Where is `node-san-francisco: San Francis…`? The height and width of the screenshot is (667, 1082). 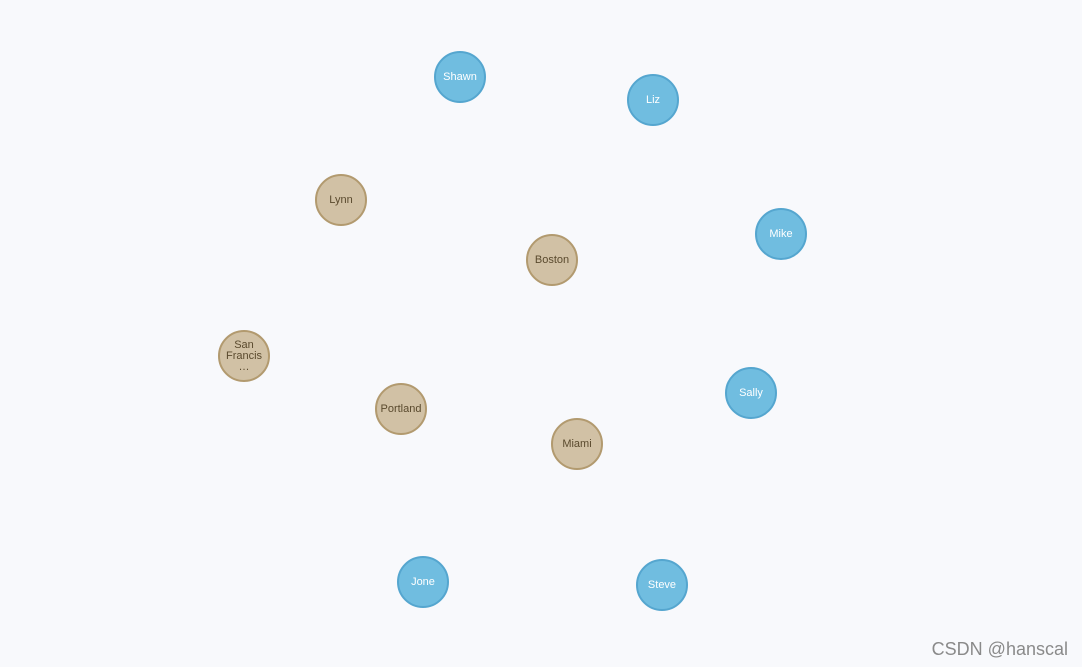
node-san-francisco: San Francis… is located at coordinates (244, 356).